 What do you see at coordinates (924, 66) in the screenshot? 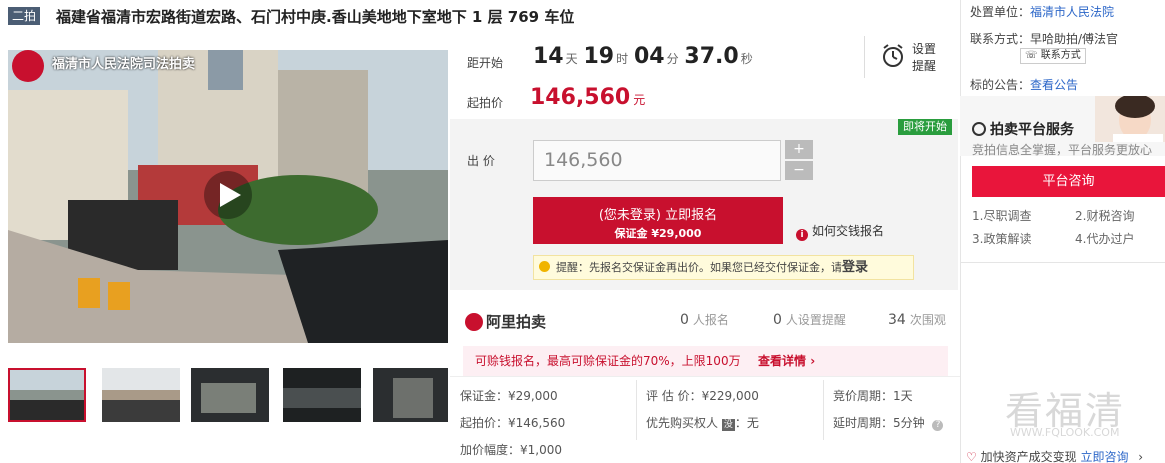
I see `reminder-label-2: 提醒` at bounding box center [924, 66].